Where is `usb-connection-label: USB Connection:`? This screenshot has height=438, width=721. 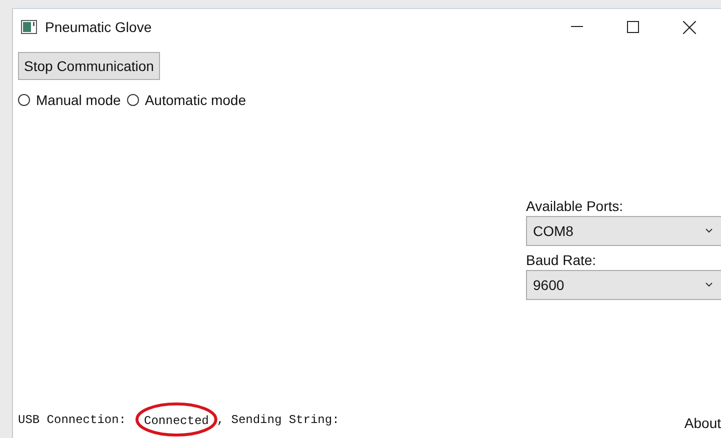 usb-connection-label: USB Connection: is located at coordinates (72, 419).